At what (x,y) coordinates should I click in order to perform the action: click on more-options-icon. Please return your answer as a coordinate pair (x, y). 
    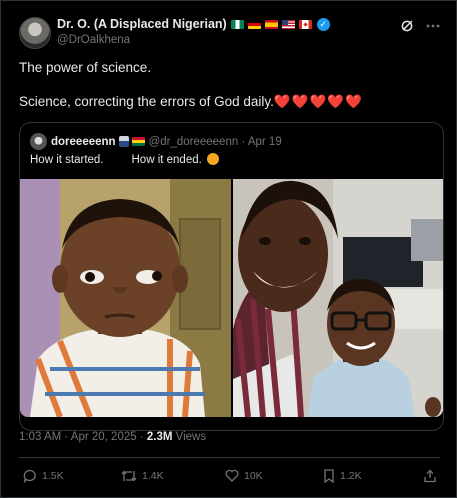
    Looking at the image, I should click on (433, 26).